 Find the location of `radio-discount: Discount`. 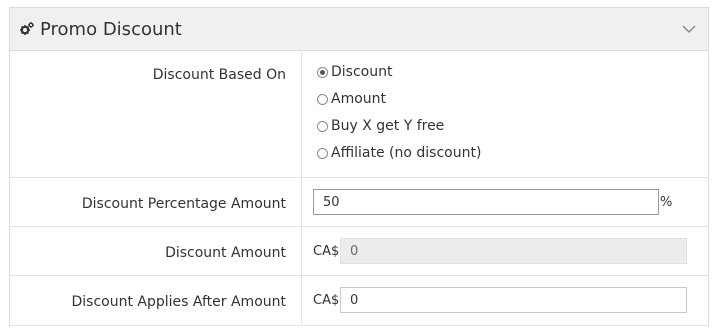

radio-discount: Discount is located at coordinates (354, 72).